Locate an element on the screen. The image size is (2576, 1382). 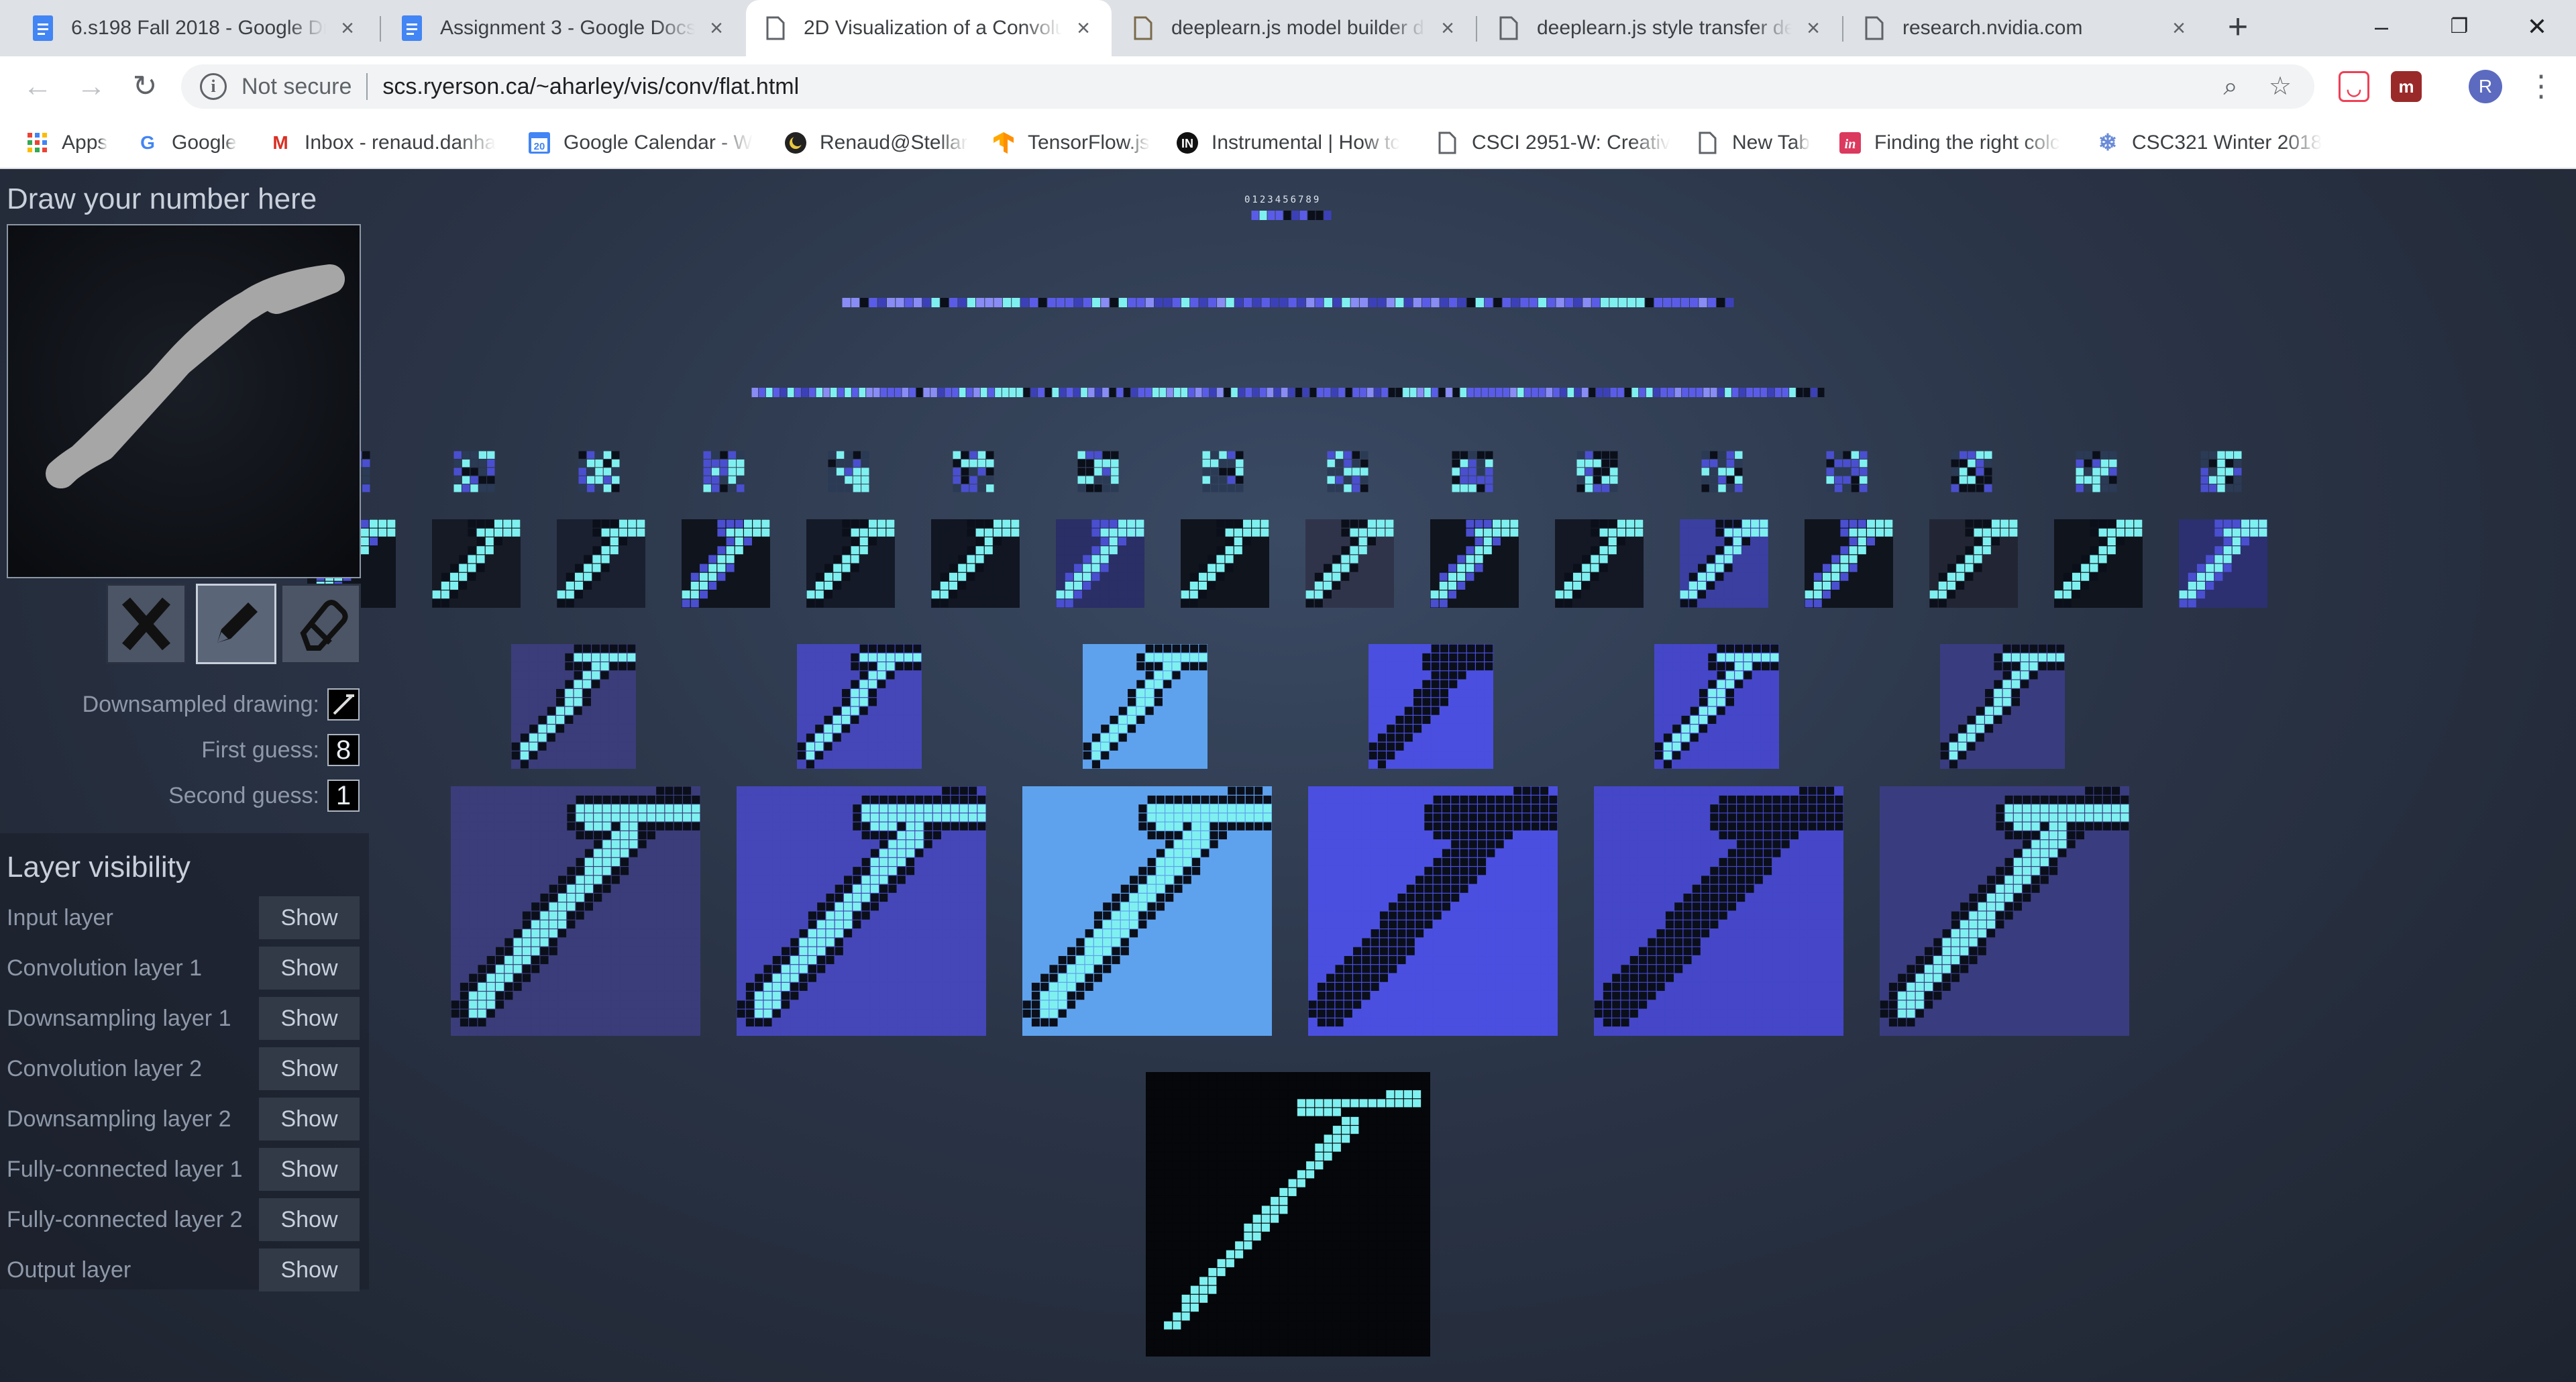
bookmark-google: G Google is located at coordinates (186, 143).